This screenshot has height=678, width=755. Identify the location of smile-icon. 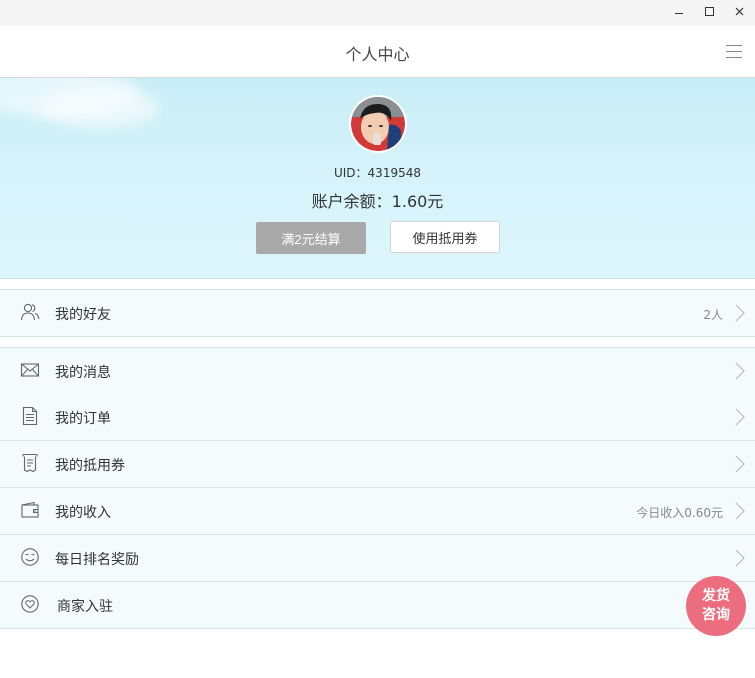
(30, 557).